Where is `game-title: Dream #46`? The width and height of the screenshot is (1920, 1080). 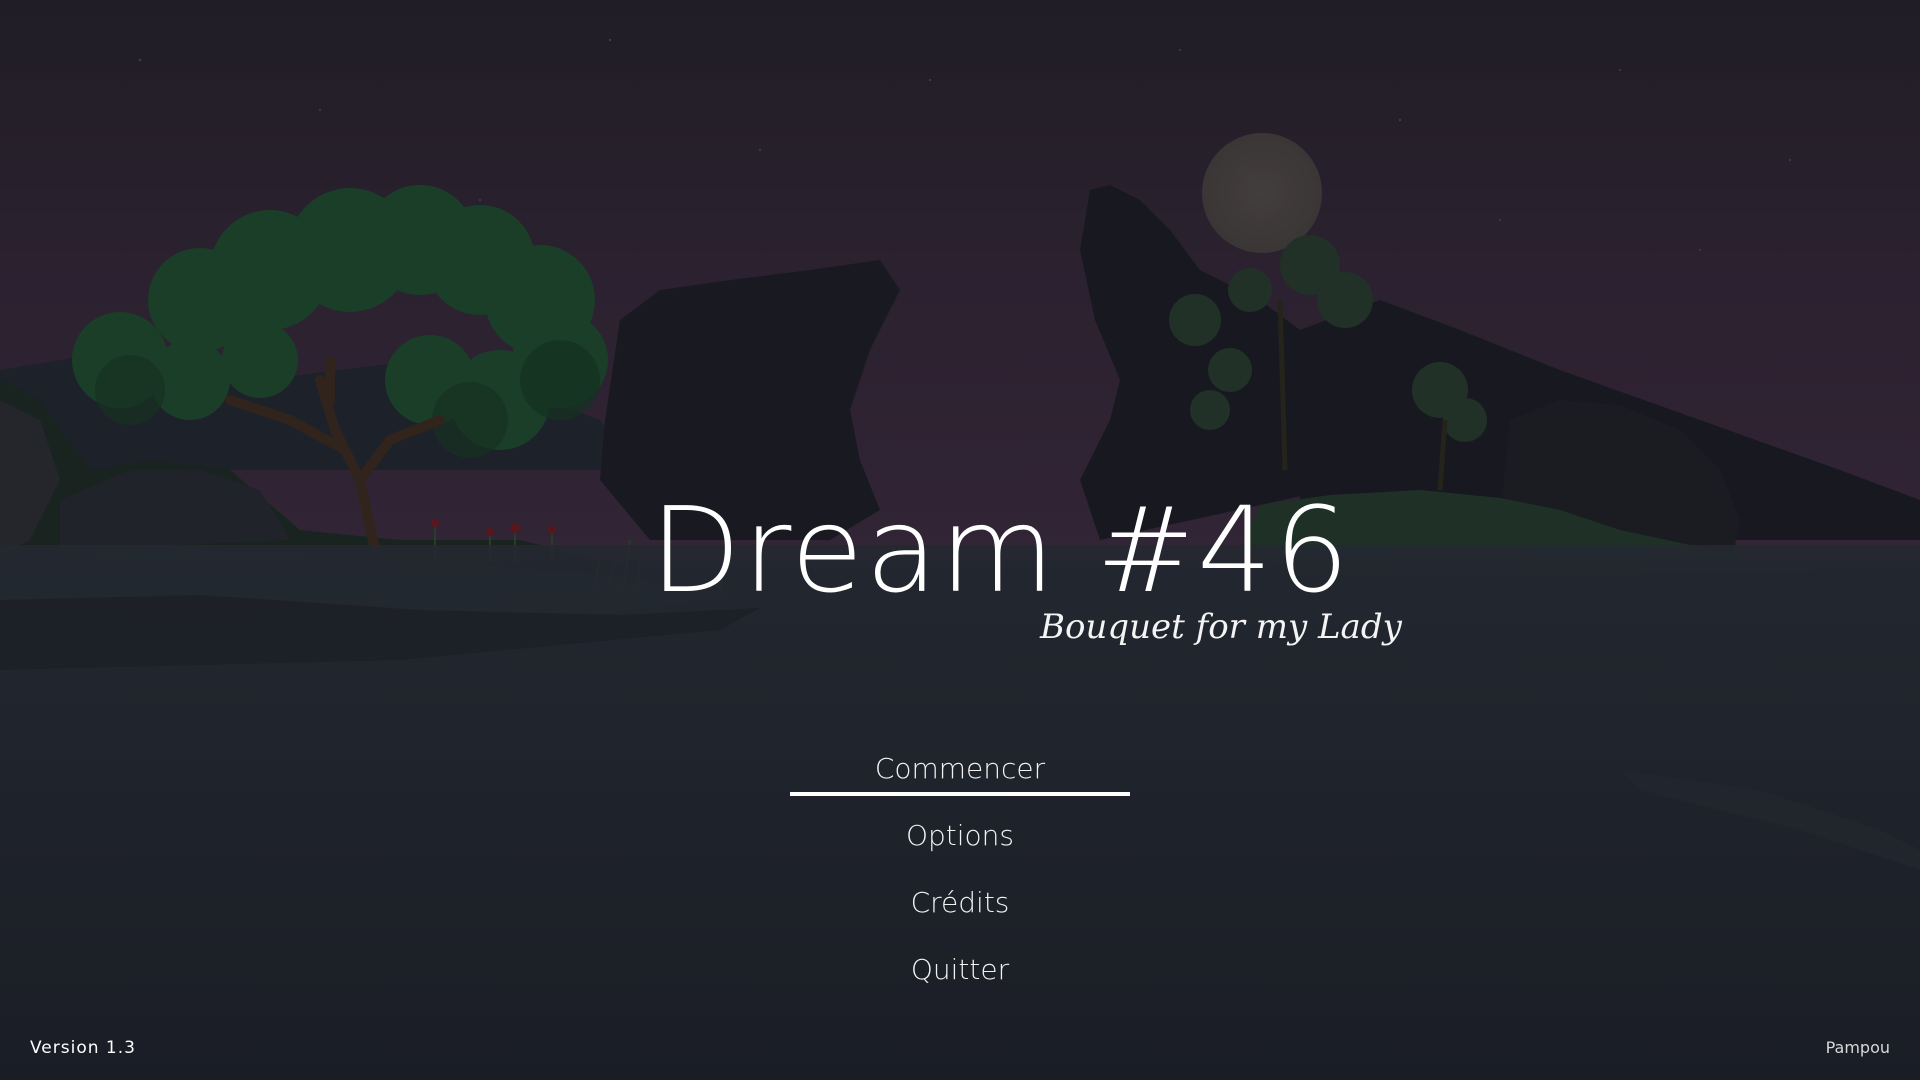
game-title: Dream #46 is located at coordinates (1001, 550).